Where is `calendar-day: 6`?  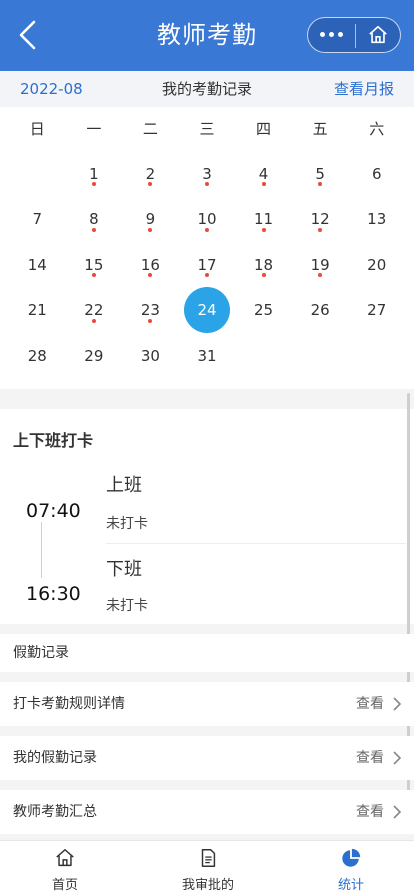
calendar-day: 6 is located at coordinates (376, 174).